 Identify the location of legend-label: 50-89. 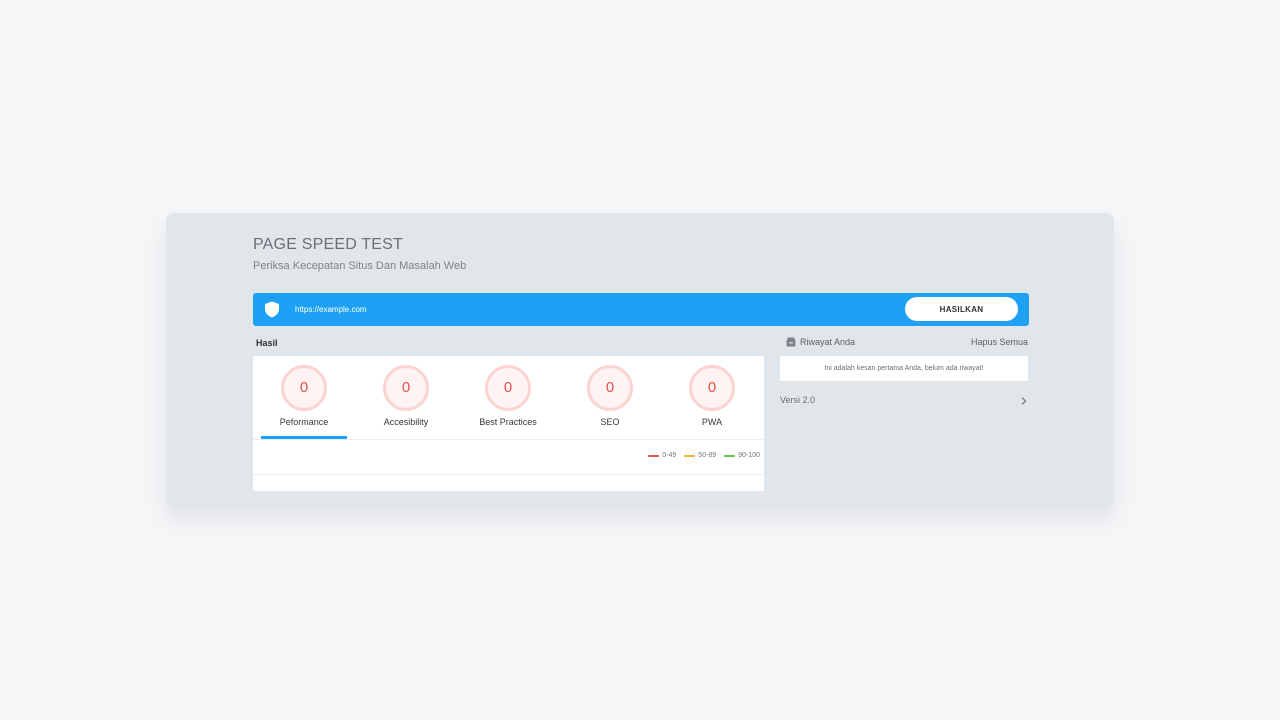
(707, 455).